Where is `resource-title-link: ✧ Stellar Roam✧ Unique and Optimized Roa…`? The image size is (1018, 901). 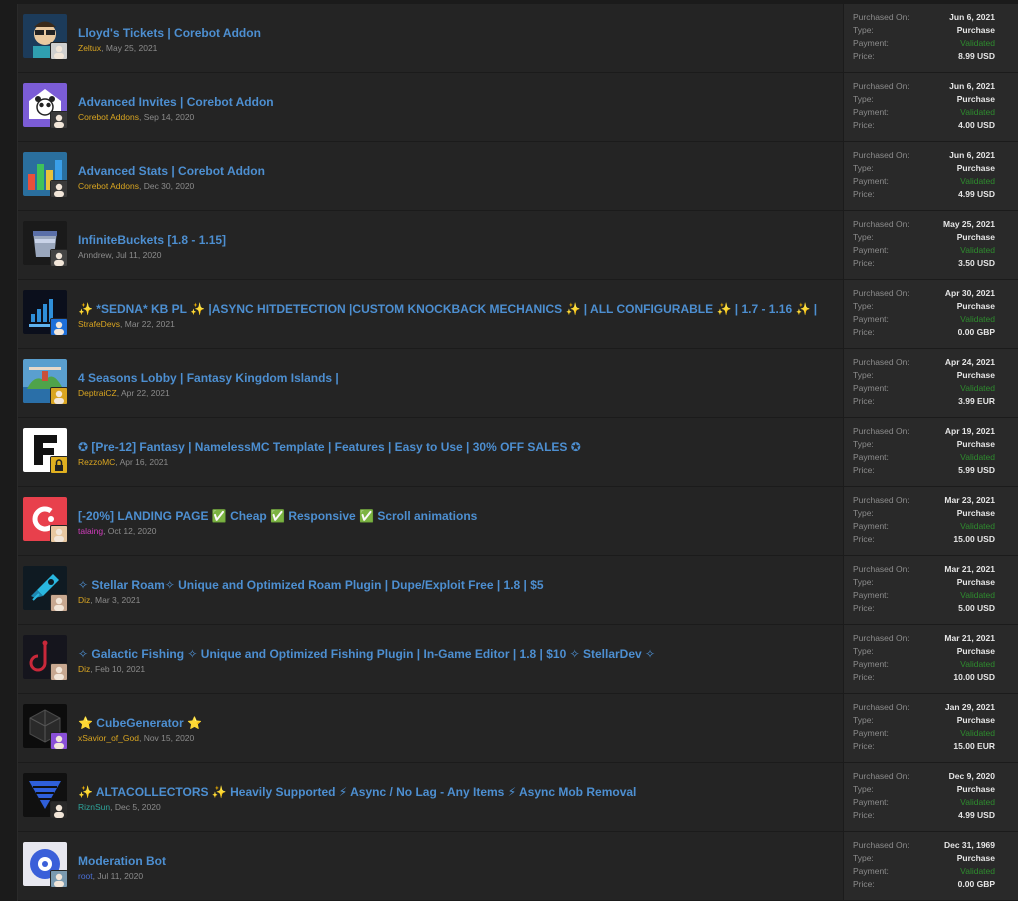 resource-title-link: ✧ Stellar Roam✧ Unique and Optimized Roa… is located at coordinates (311, 585).